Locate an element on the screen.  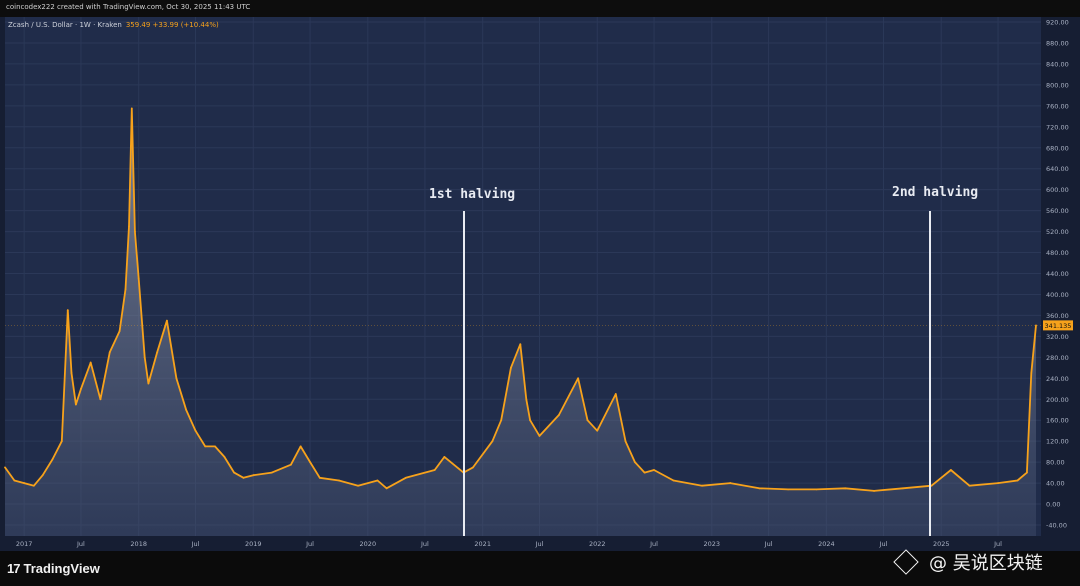
x-tick-label: 2018 is located at coordinates (138, 544).